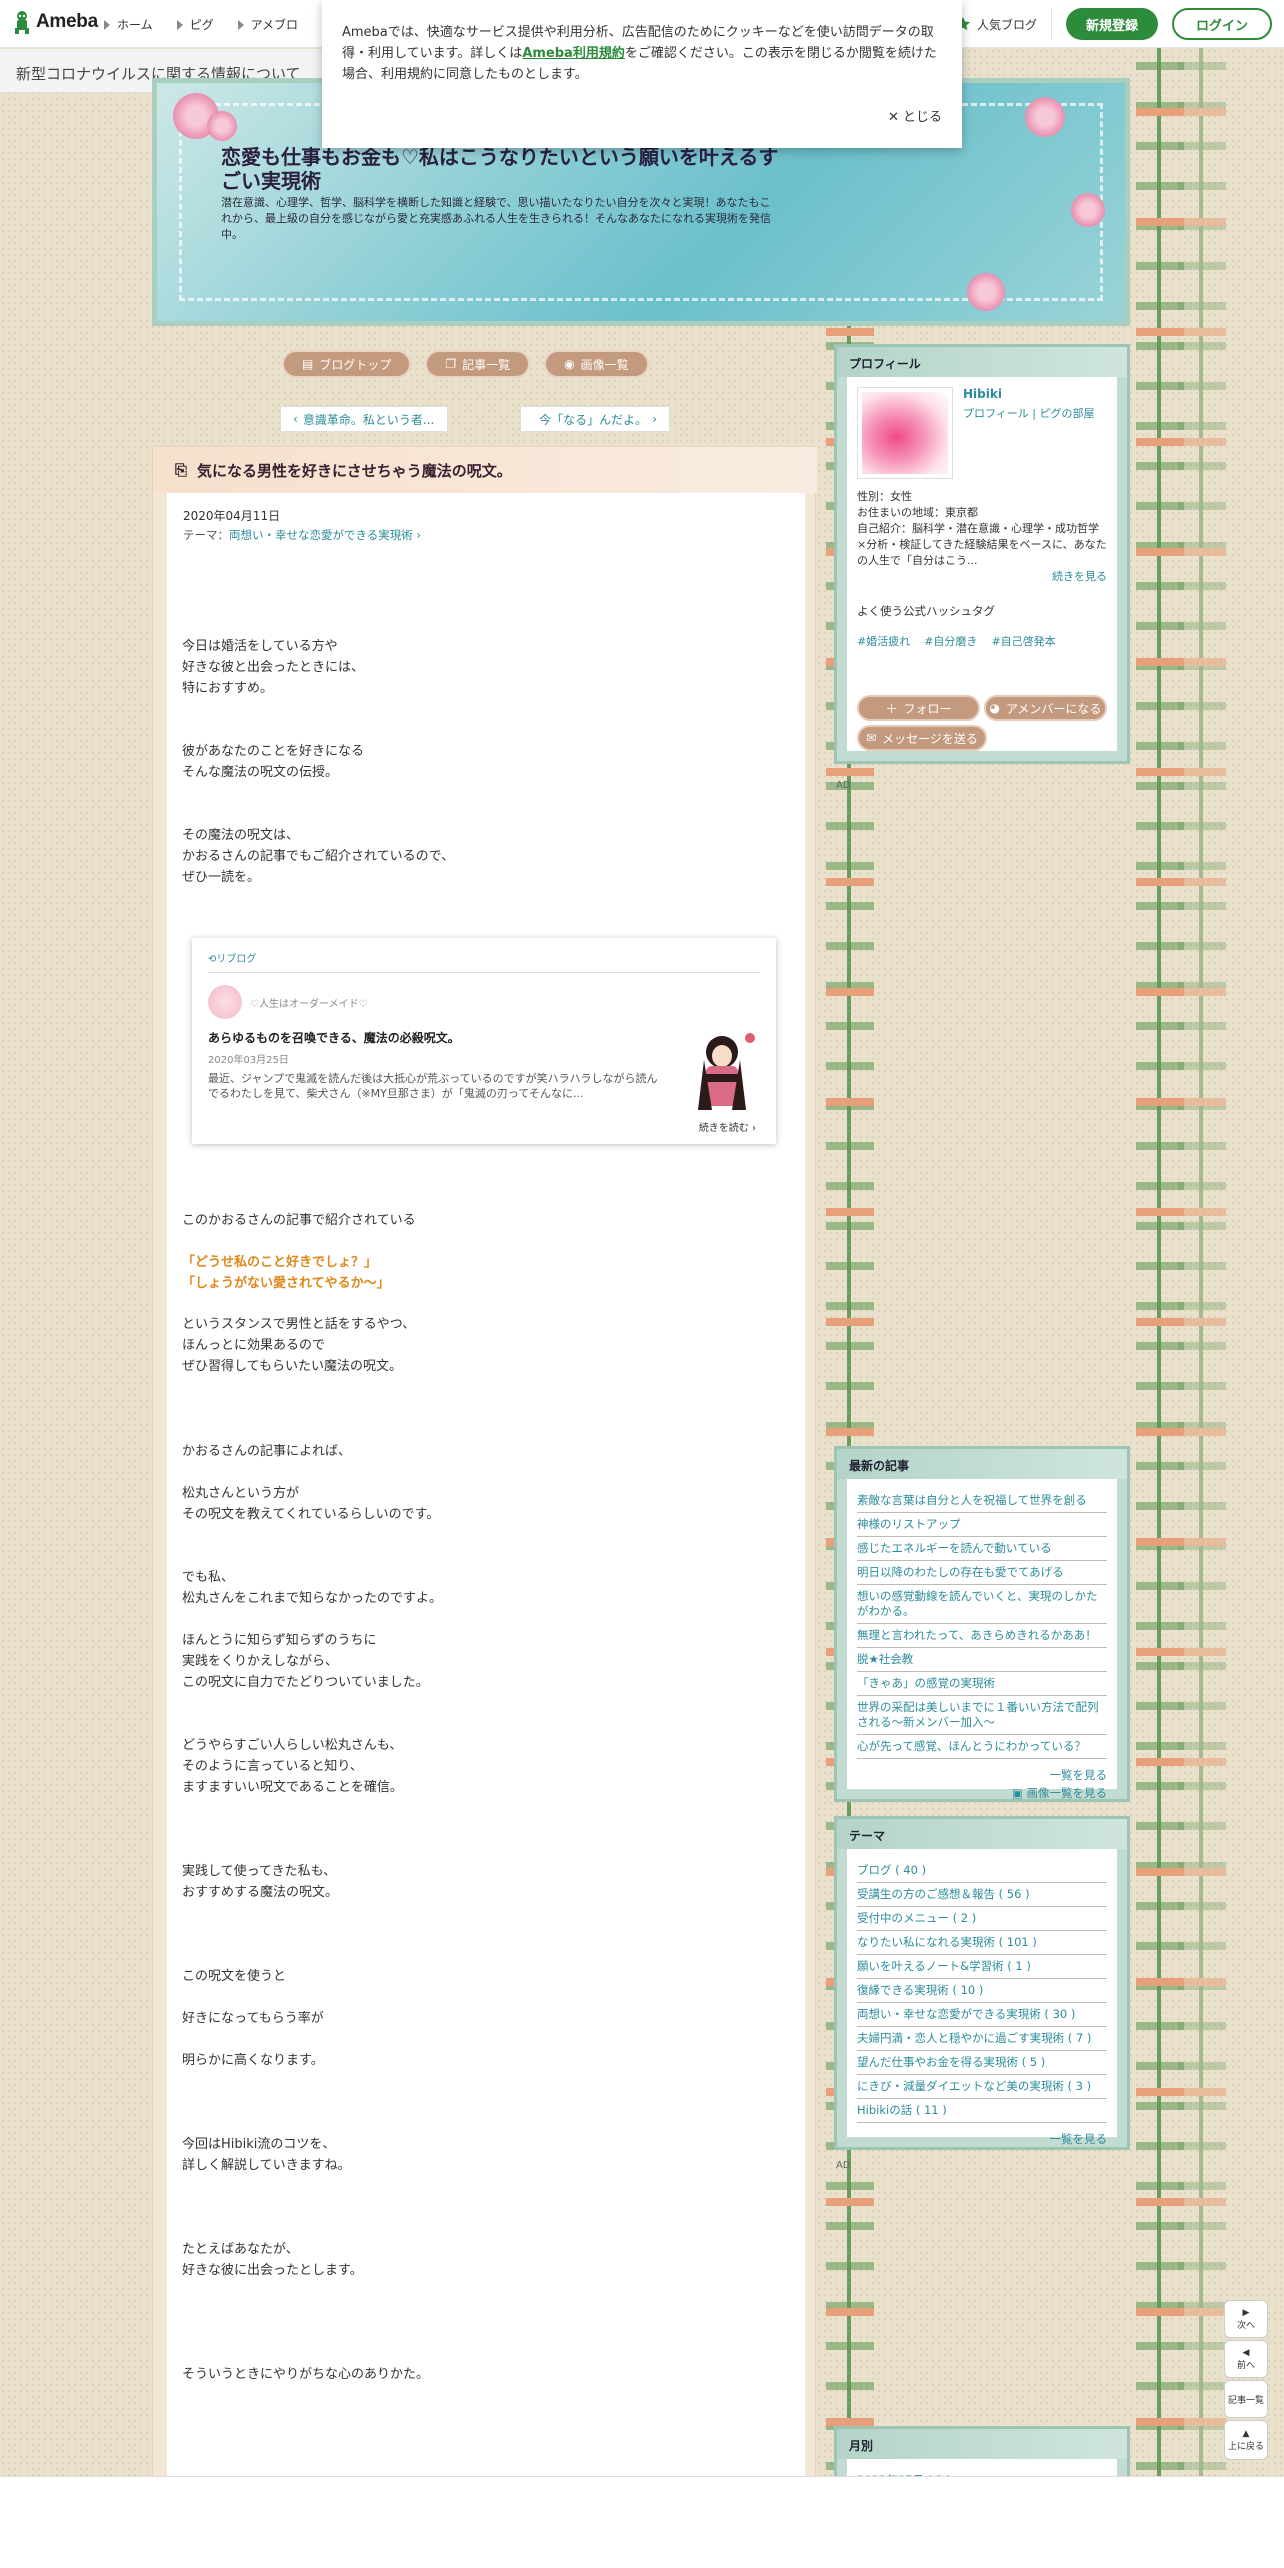 This screenshot has width=1284, height=2568. I want to click on follow-button: ＋フォロー, so click(918, 708).